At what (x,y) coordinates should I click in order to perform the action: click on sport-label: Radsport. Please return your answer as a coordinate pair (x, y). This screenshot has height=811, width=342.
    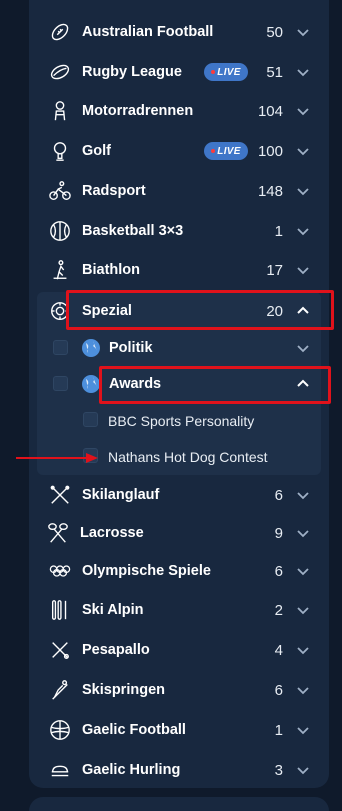
    Looking at the image, I should click on (114, 191).